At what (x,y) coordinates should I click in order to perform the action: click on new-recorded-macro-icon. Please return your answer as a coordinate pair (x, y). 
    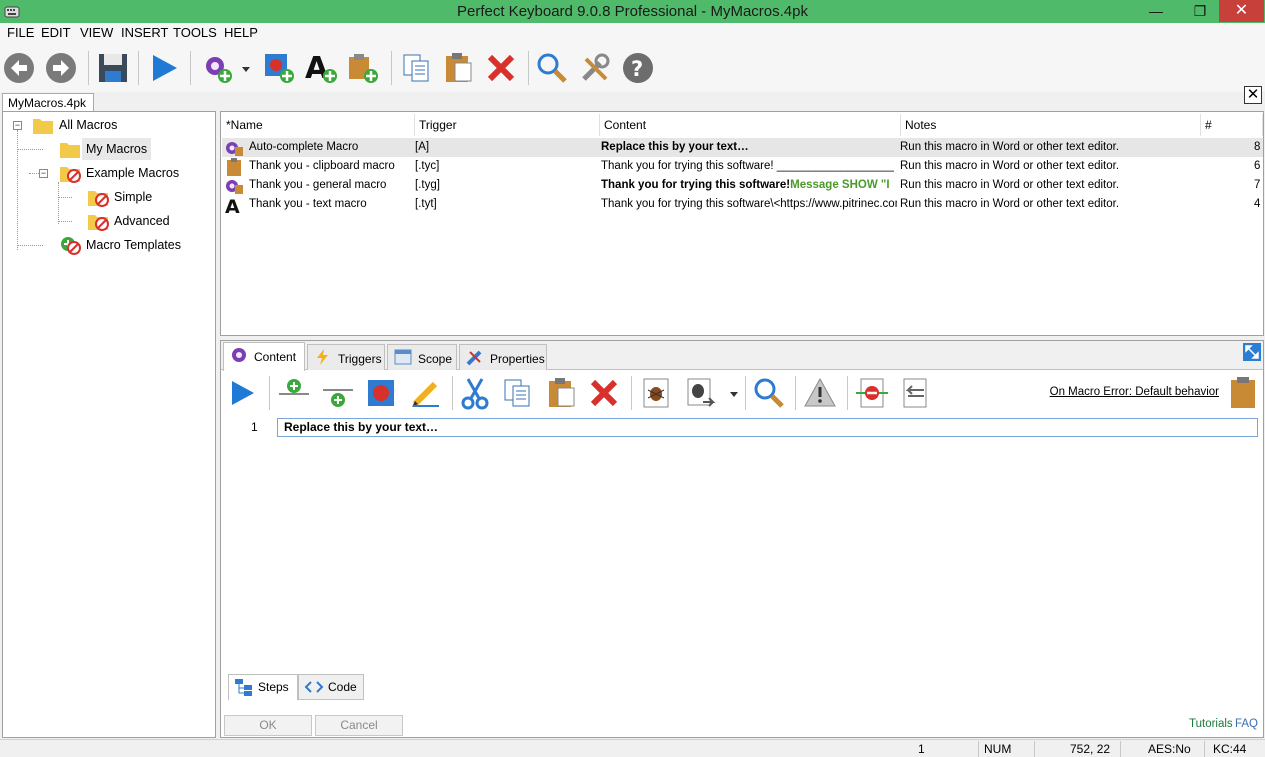
    Looking at the image, I should click on (279, 68).